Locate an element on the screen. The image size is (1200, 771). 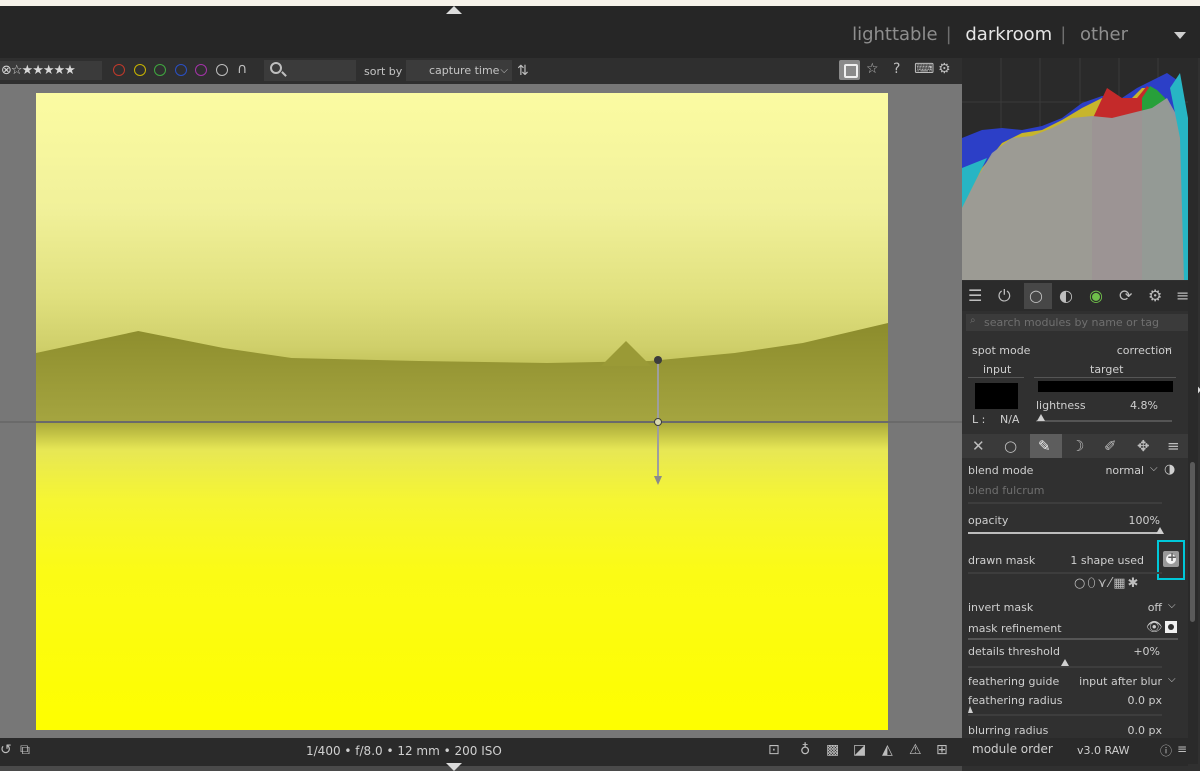
scrollbar-thumb is located at coordinates (1192, 542).